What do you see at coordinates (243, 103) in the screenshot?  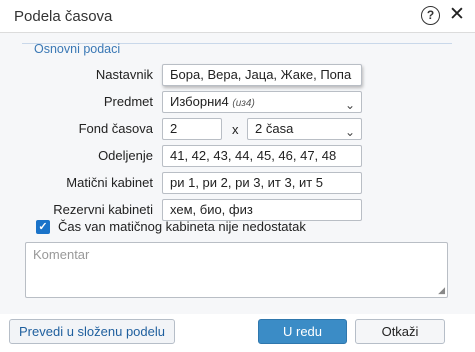 I see `predmet-hint: (из4)` at bounding box center [243, 103].